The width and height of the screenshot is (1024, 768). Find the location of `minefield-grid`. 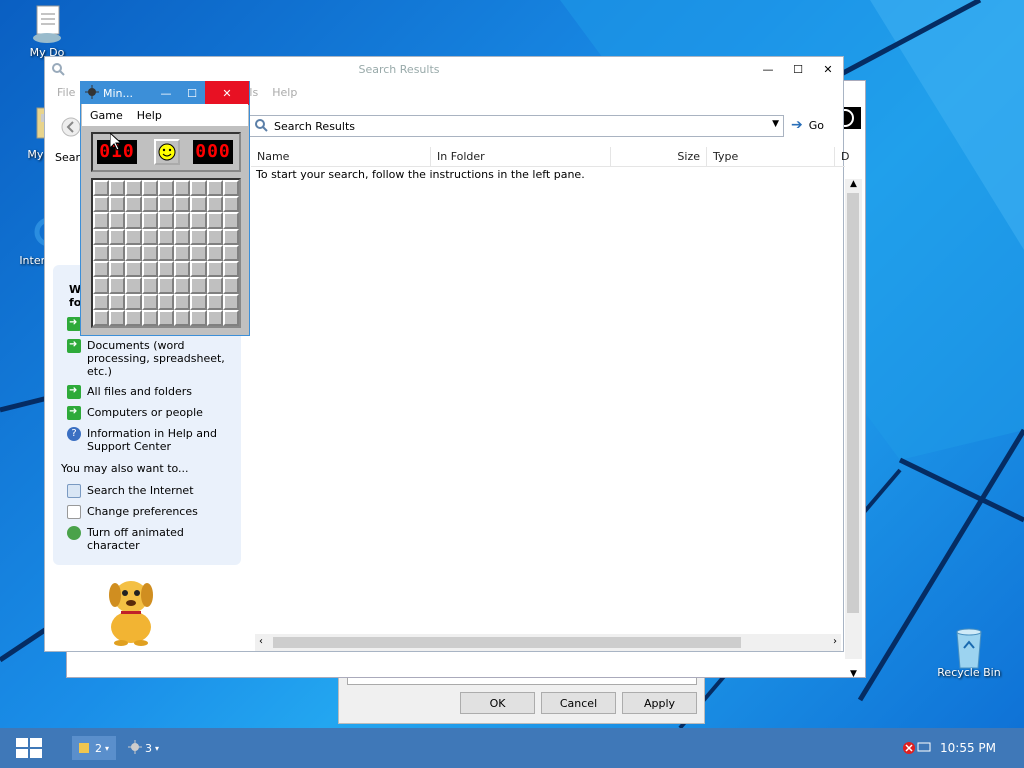

minefield-grid is located at coordinates (166, 253).